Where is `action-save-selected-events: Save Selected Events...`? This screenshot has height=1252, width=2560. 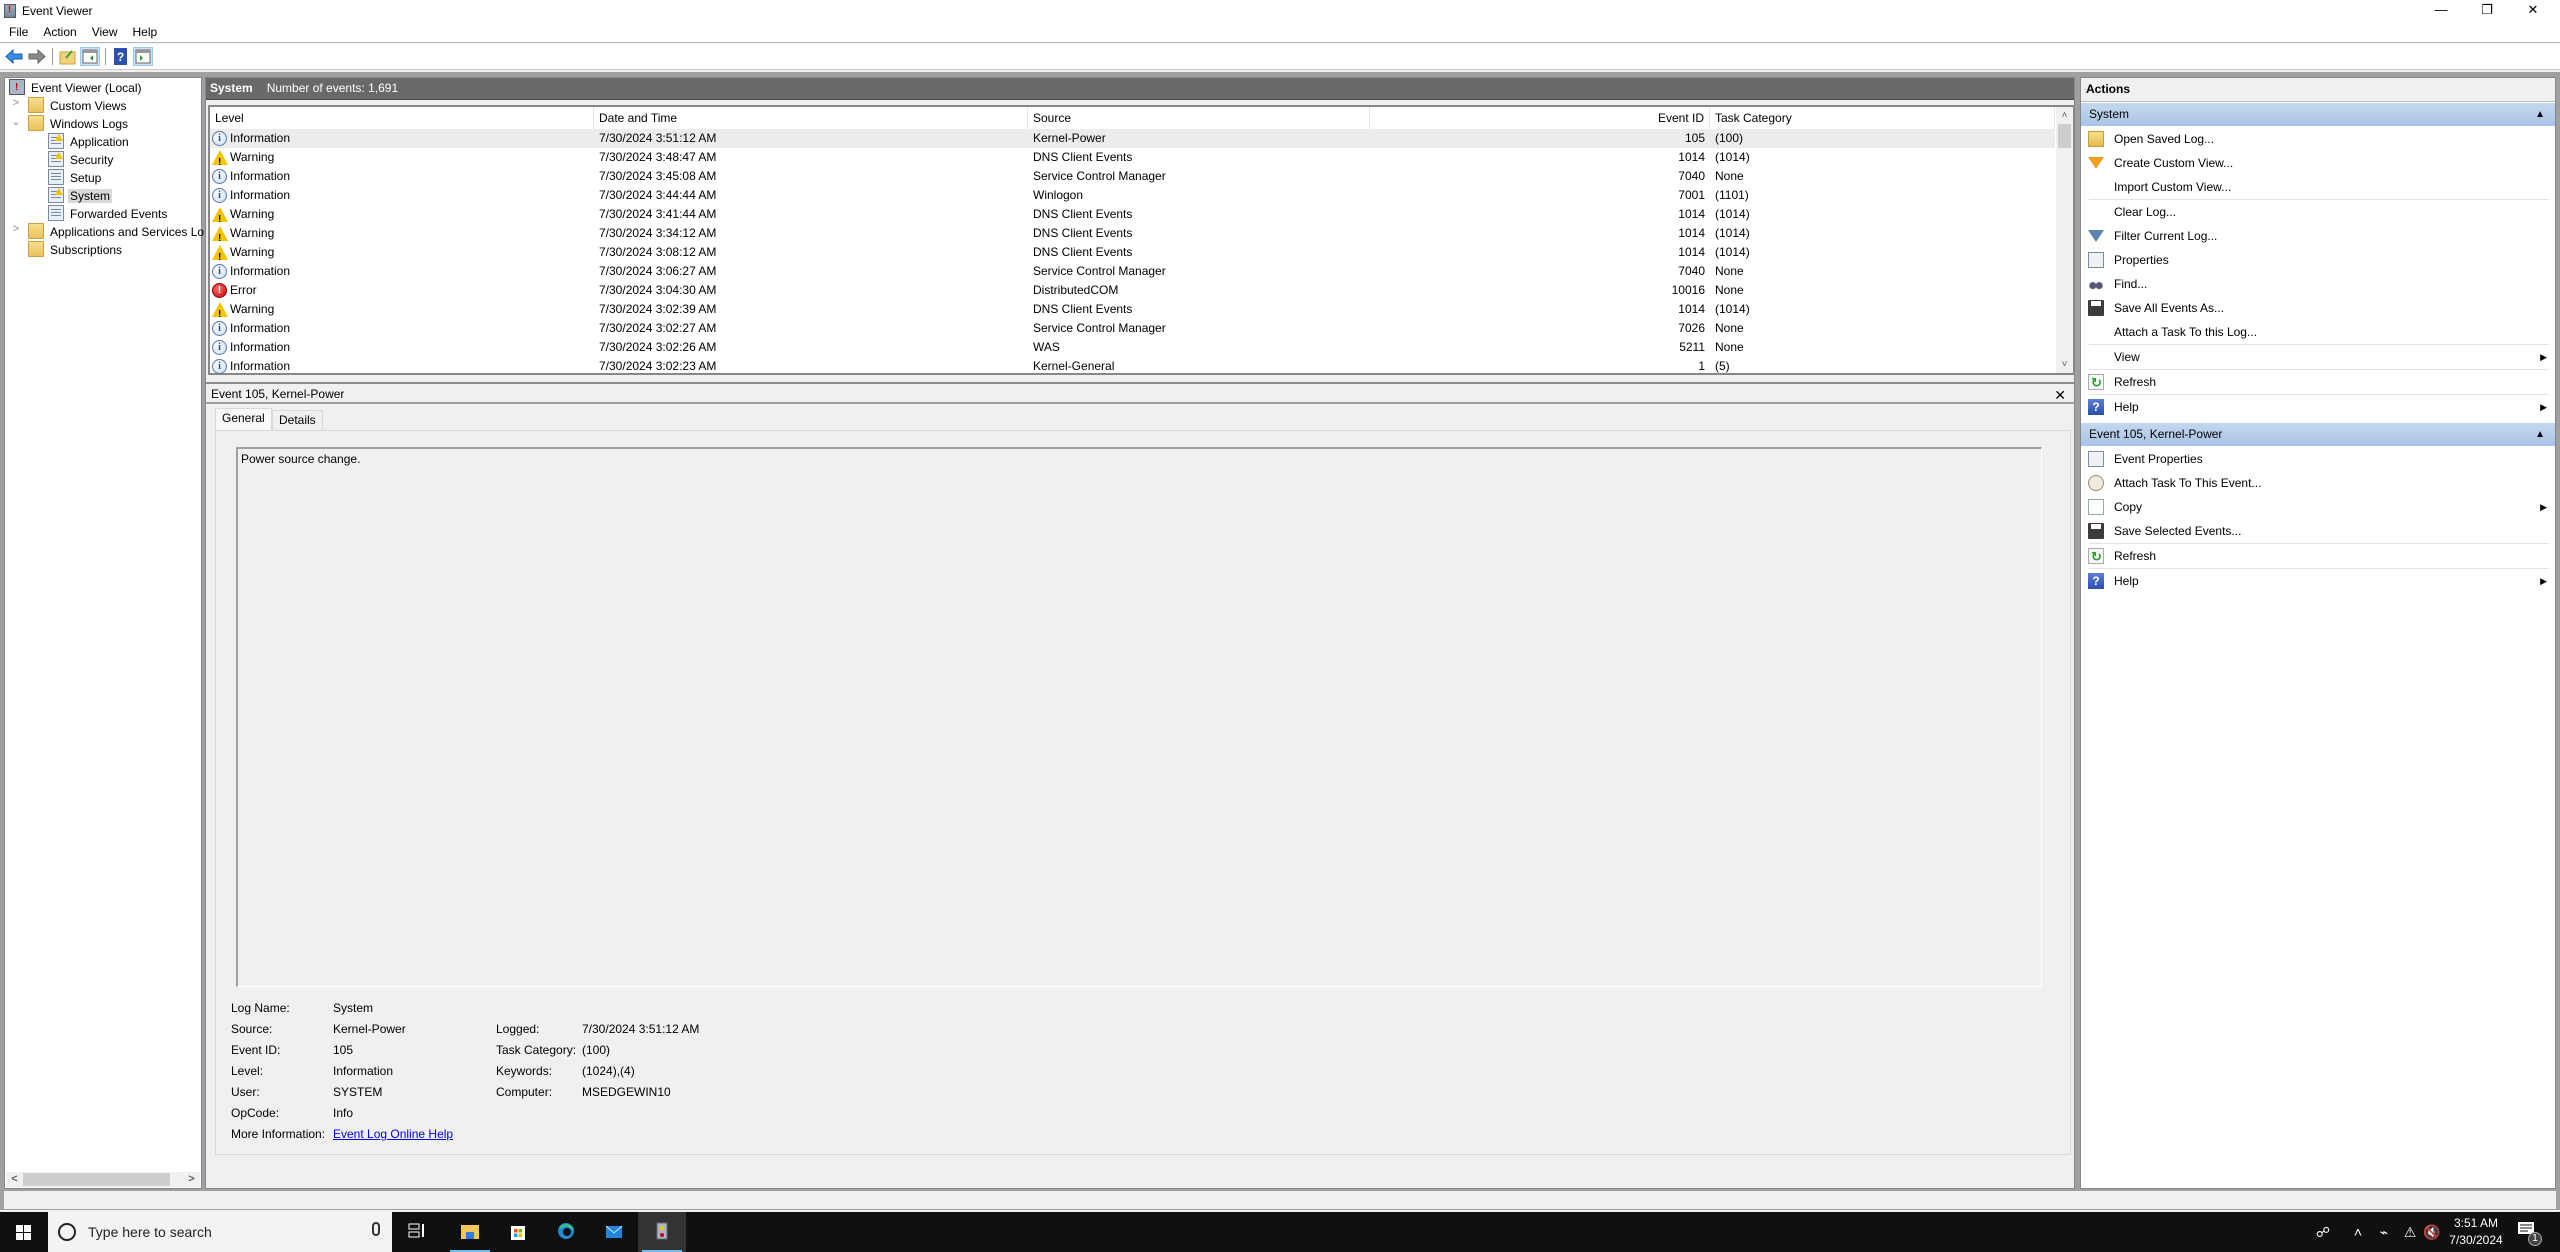
action-save-selected-events: Save Selected Events... is located at coordinates (2318, 531).